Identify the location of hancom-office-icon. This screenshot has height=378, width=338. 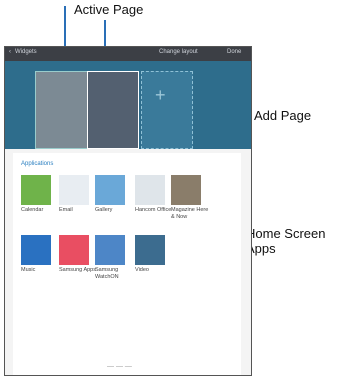
(150, 190).